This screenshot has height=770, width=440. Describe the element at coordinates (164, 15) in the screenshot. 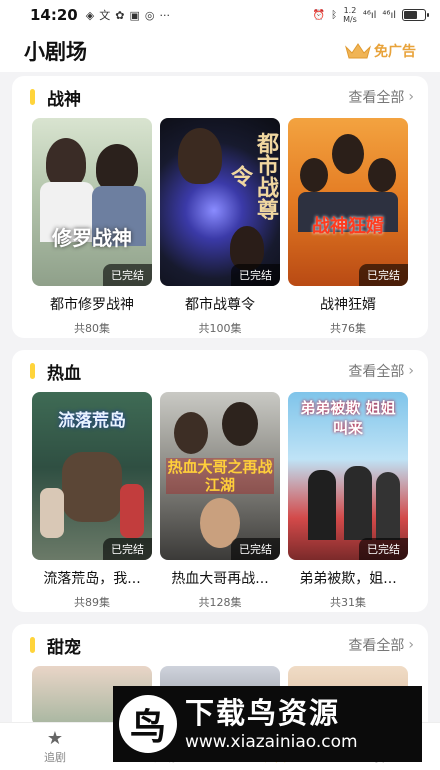

I see `more-icon: ···` at that location.